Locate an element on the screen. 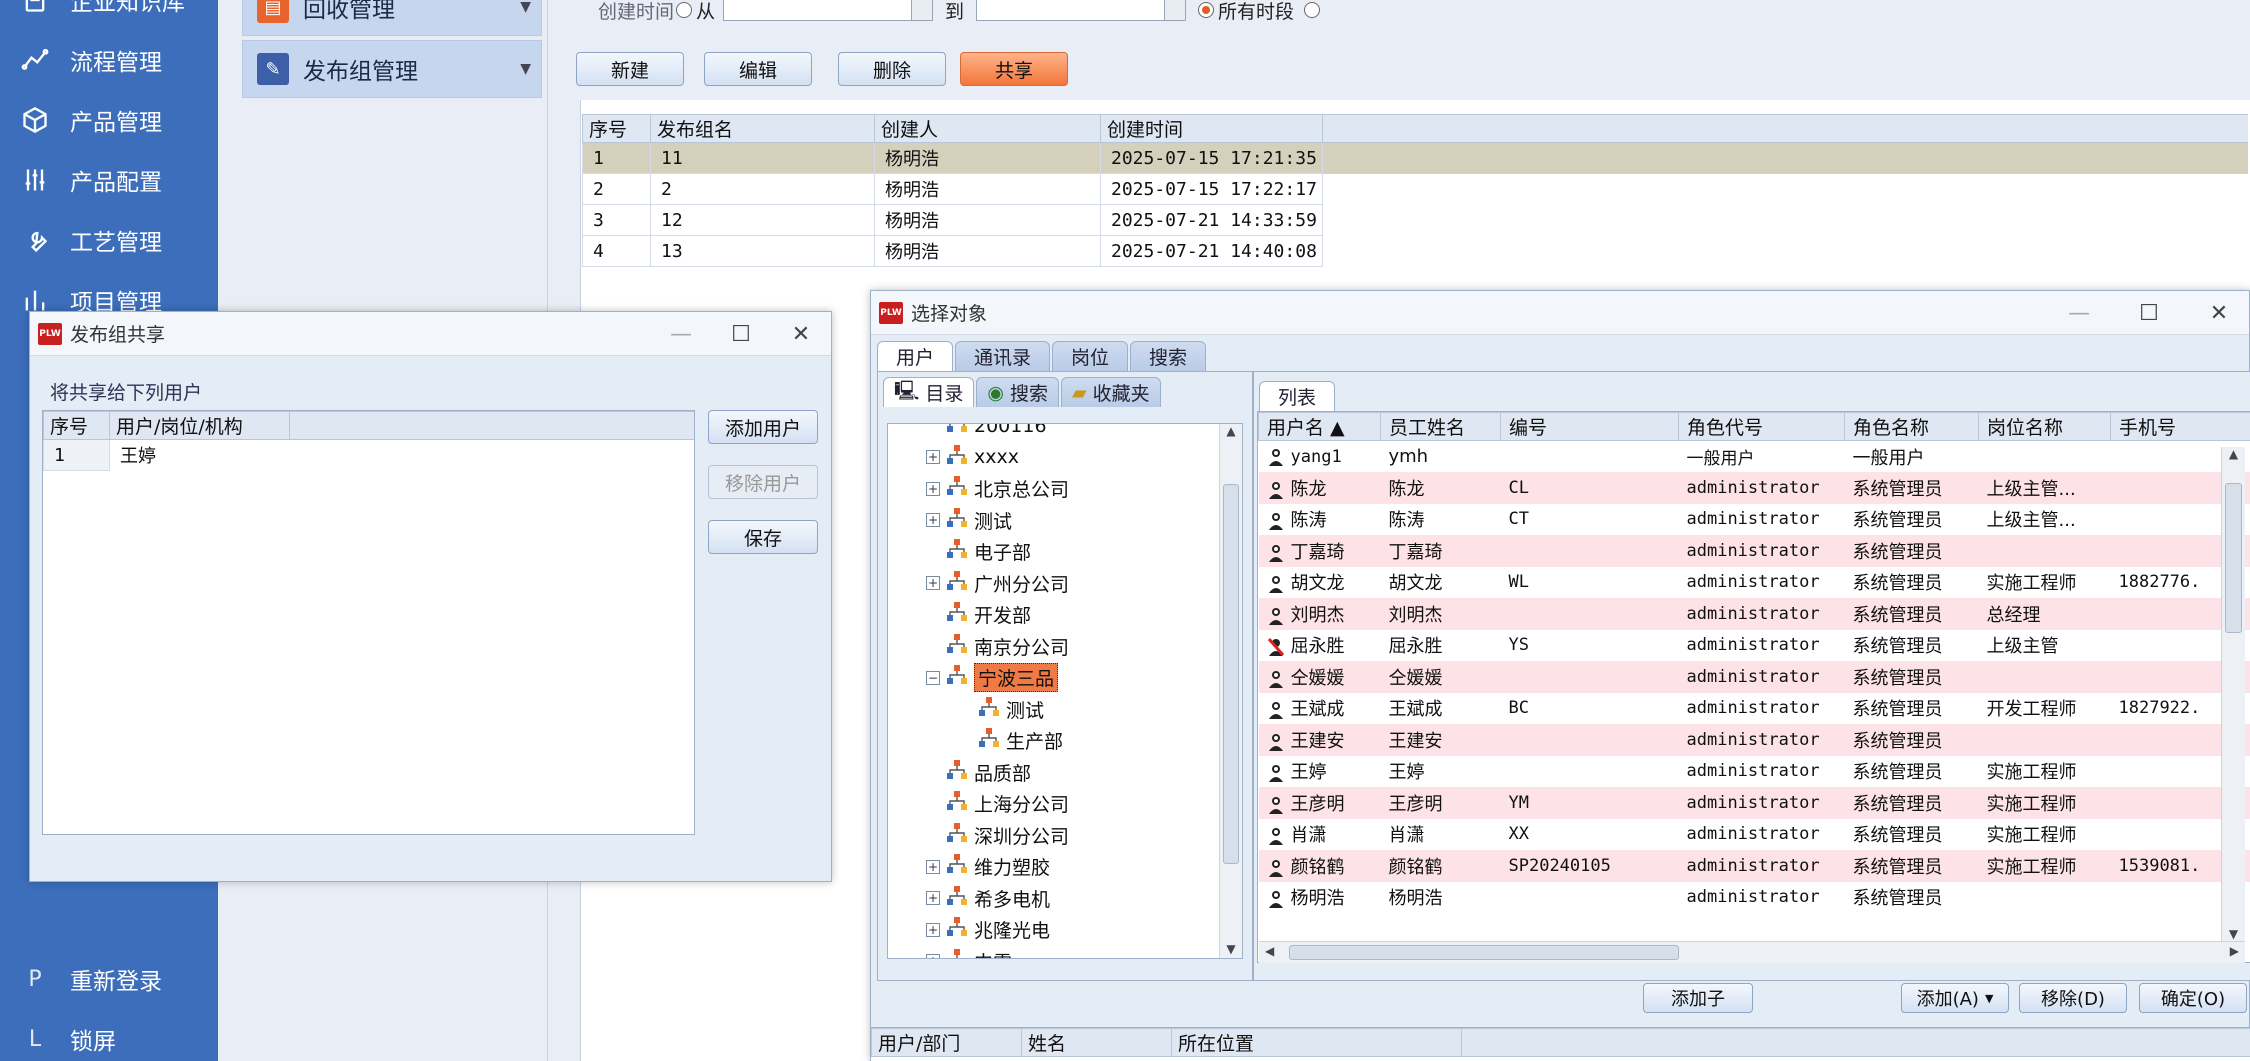 This screenshot has width=2250, height=1061. tree-scrollbar: ▲ ▼ is located at coordinates (1230, 691).